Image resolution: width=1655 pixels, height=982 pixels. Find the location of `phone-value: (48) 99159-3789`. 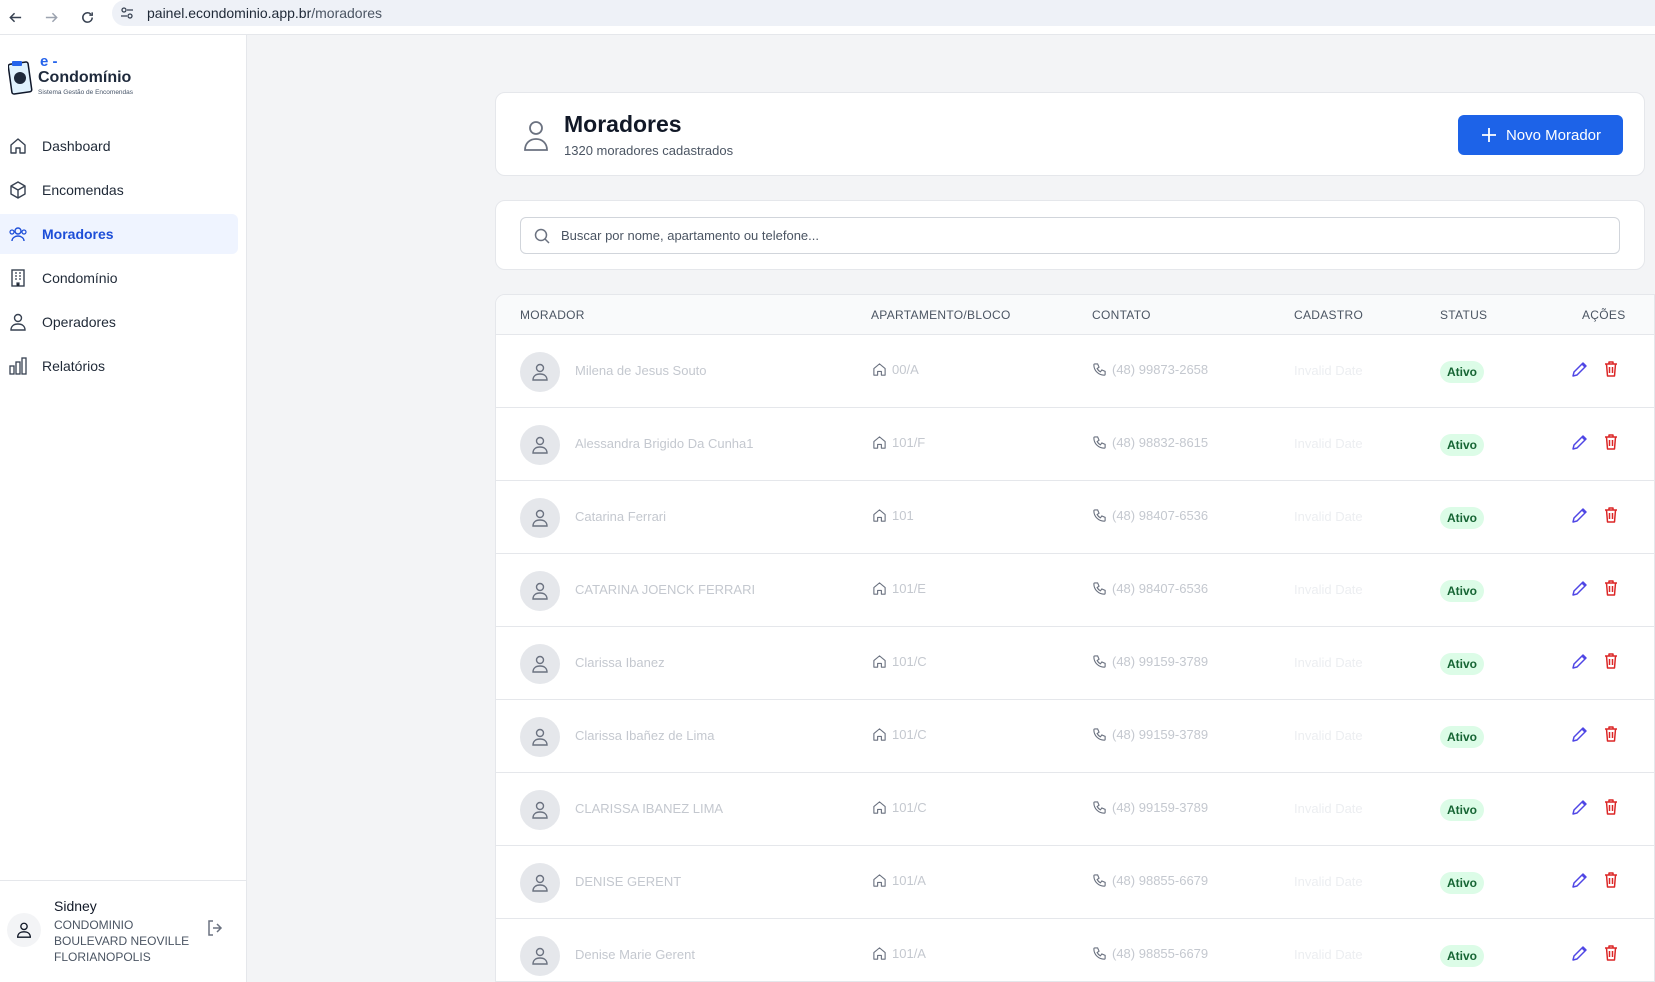

phone-value: (48) 99159-3789 is located at coordinates (1160, 734).